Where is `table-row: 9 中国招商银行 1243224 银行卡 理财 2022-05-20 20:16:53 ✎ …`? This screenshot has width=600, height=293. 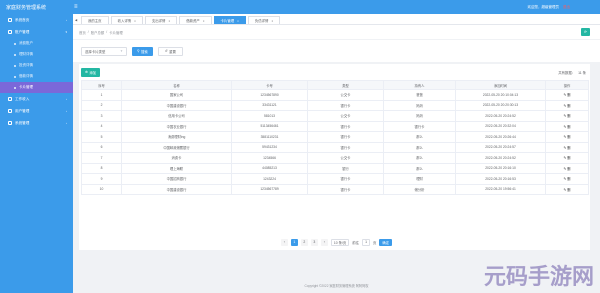
table-row: 9 中国招商银行 1243224 银行卡 理财 2022-05-20 20:16:53 ✎ … is located at coordinates (335, 179).